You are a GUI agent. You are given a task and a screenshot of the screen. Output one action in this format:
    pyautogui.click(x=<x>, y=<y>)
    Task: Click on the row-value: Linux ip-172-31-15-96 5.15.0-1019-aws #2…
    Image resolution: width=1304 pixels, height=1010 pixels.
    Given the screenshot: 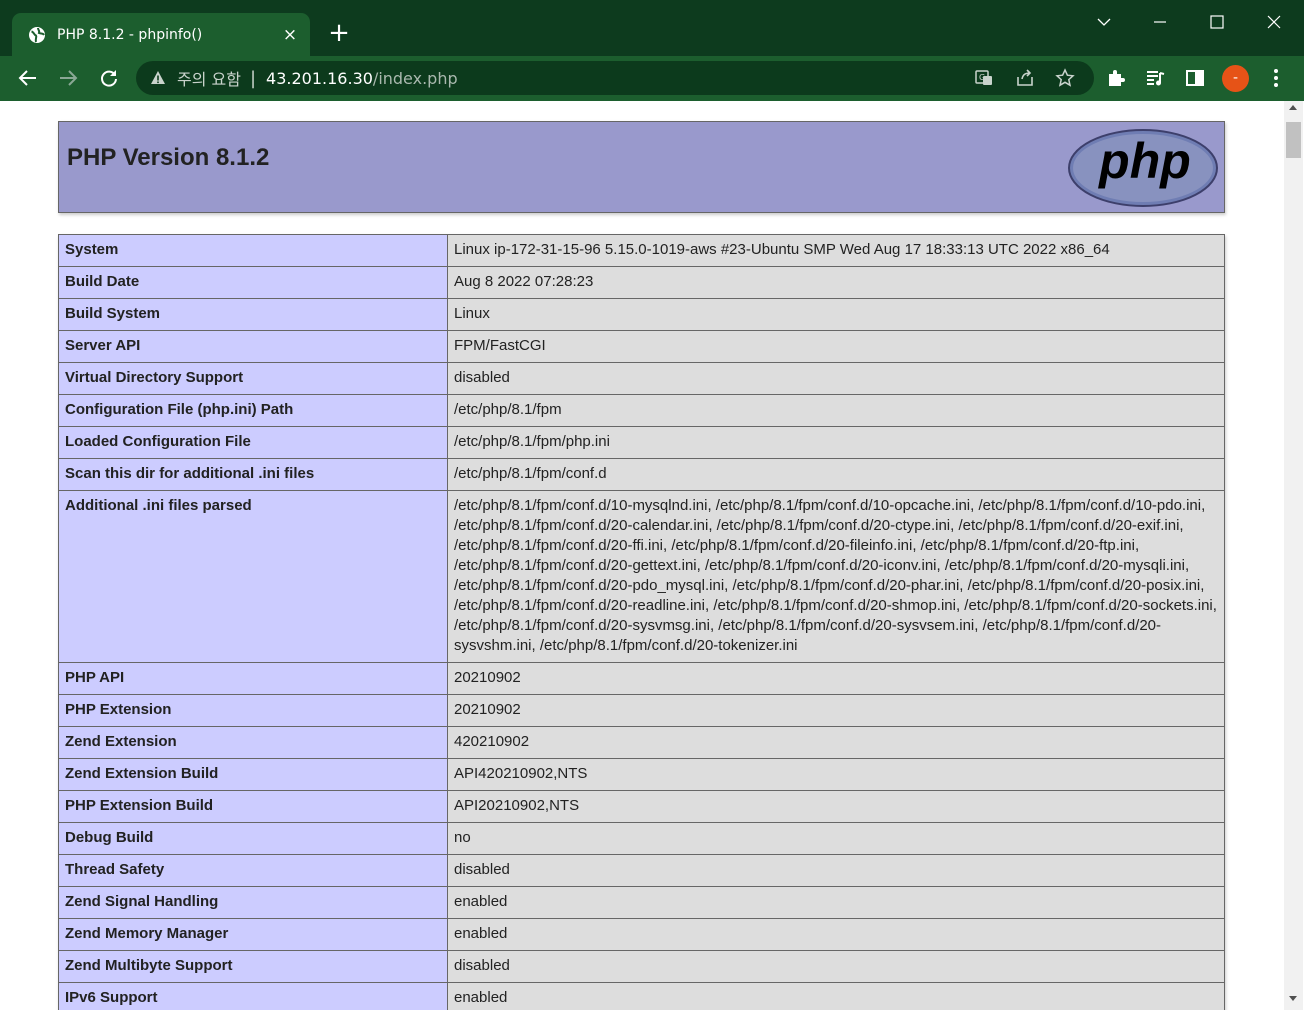 What is the action you would take?
    pyautogui.click(x=836, y=250)
    